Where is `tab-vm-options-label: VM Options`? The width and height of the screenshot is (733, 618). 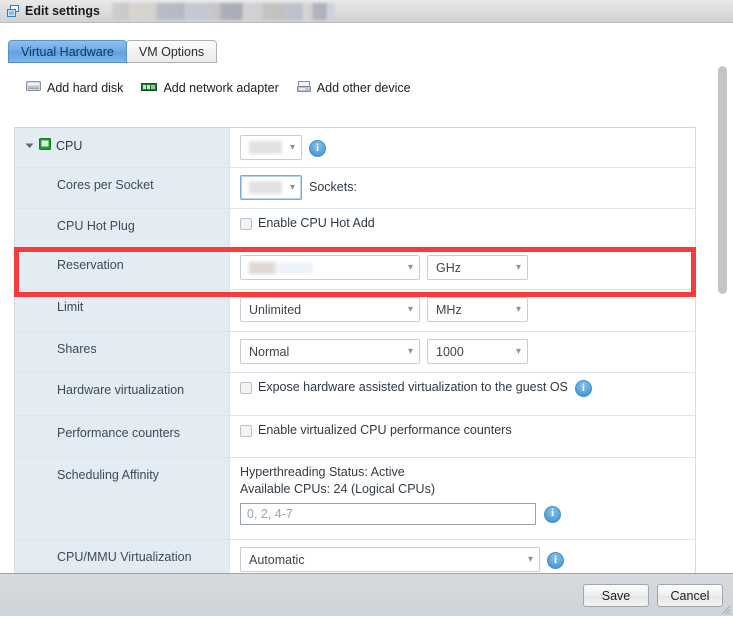 tab-vm-options-label: VM Options is located at coordinates (171, 52).